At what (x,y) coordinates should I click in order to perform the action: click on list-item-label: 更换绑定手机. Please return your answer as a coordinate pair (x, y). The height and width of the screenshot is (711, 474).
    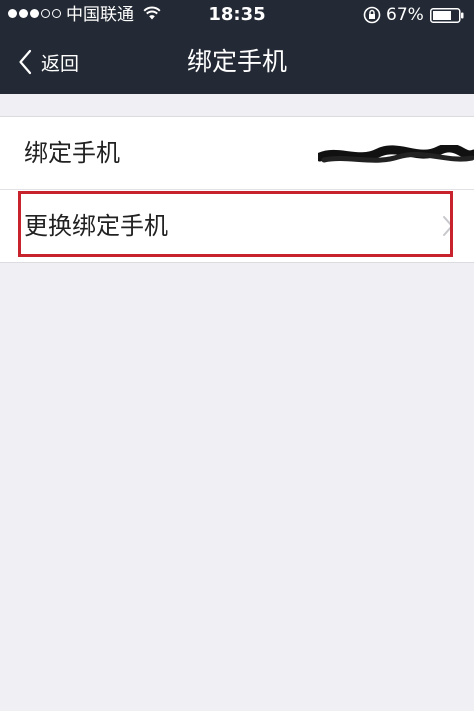
    Looking at the image, I should click on (96, 226).